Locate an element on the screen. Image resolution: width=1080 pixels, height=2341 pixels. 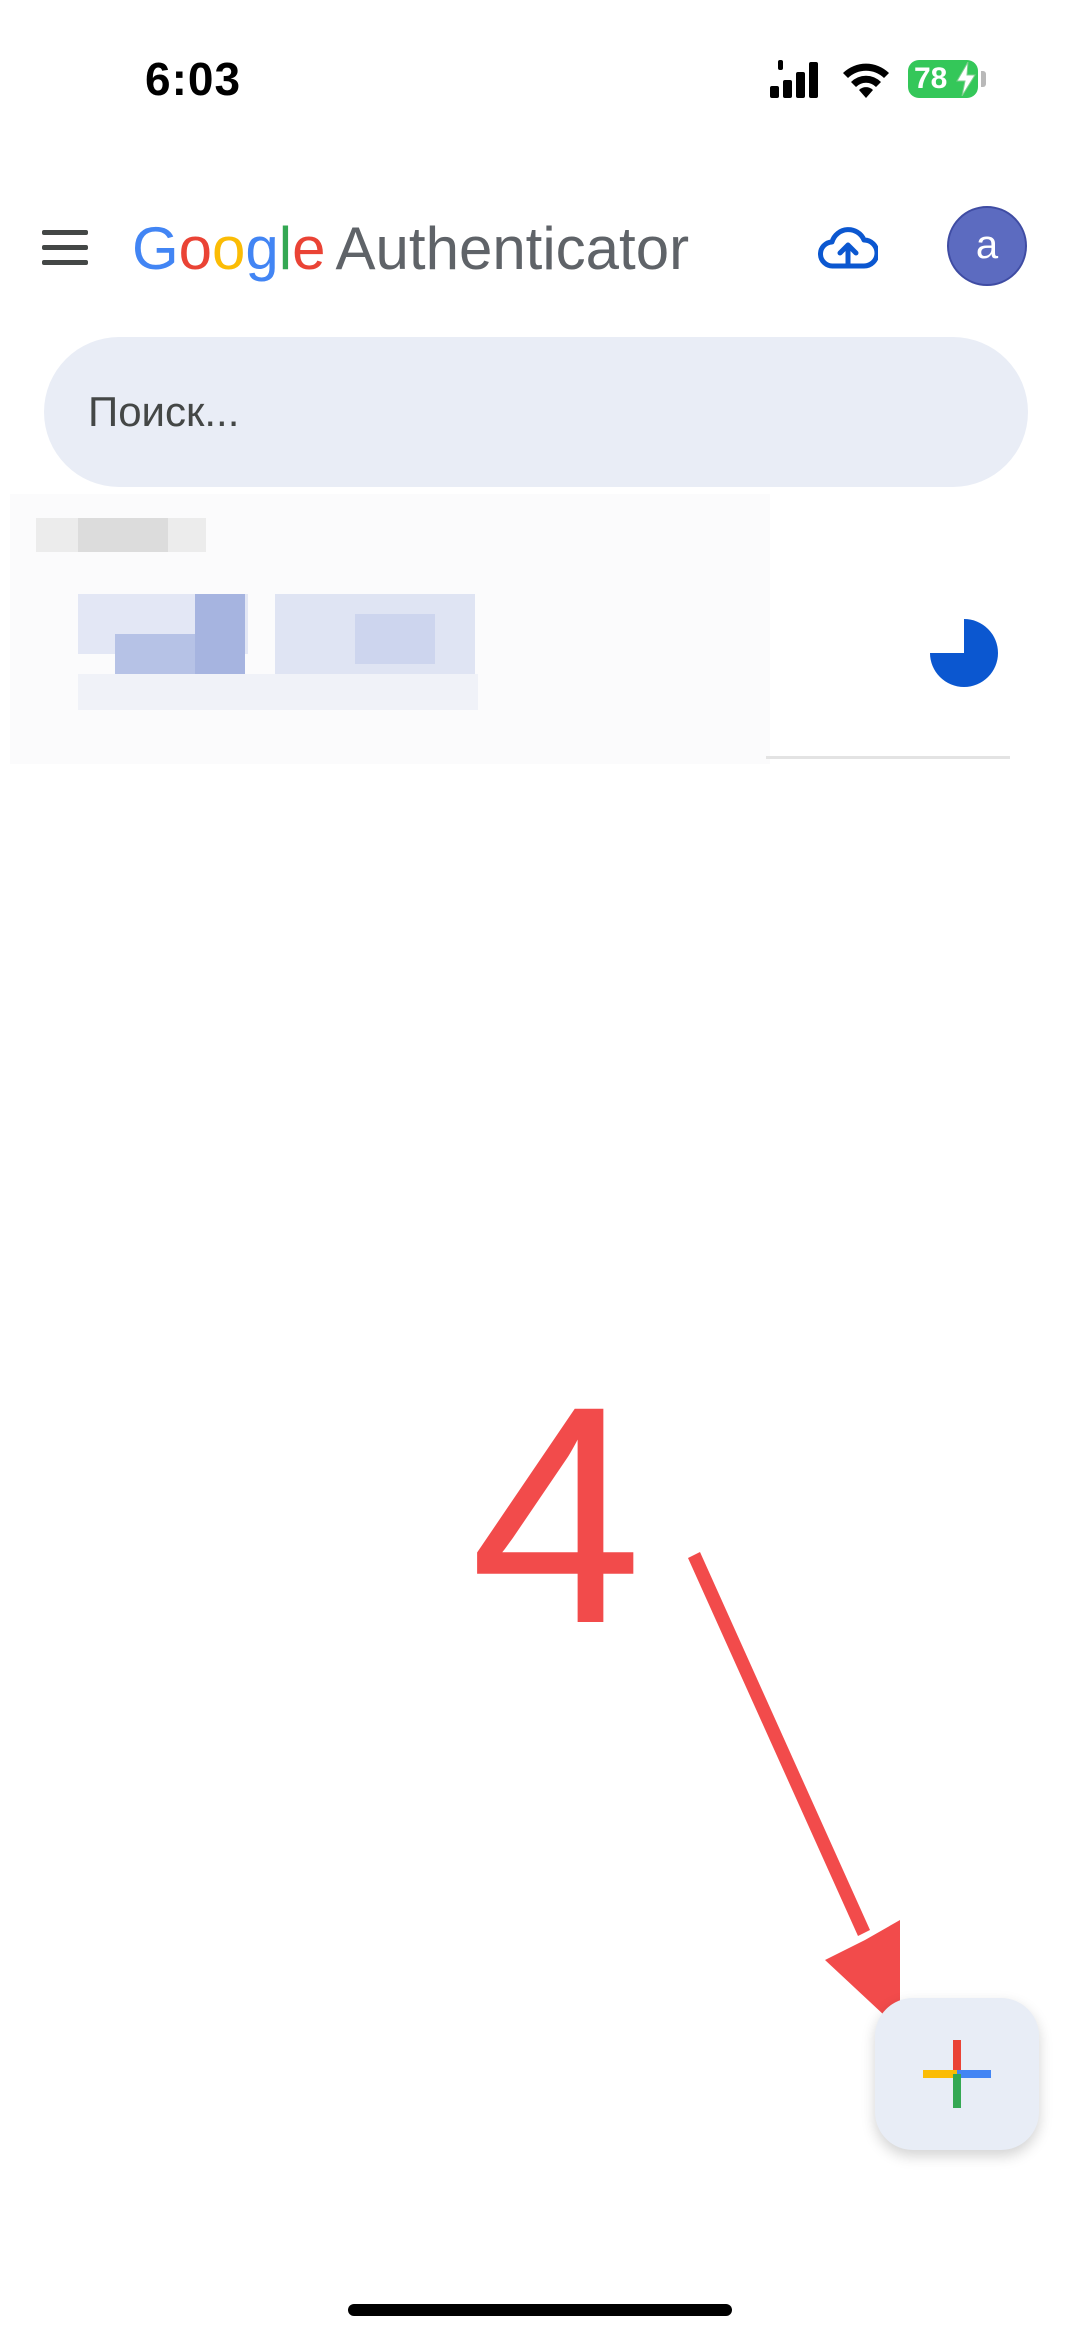
cloud-upload-icon is located at coordinates (848, 248).